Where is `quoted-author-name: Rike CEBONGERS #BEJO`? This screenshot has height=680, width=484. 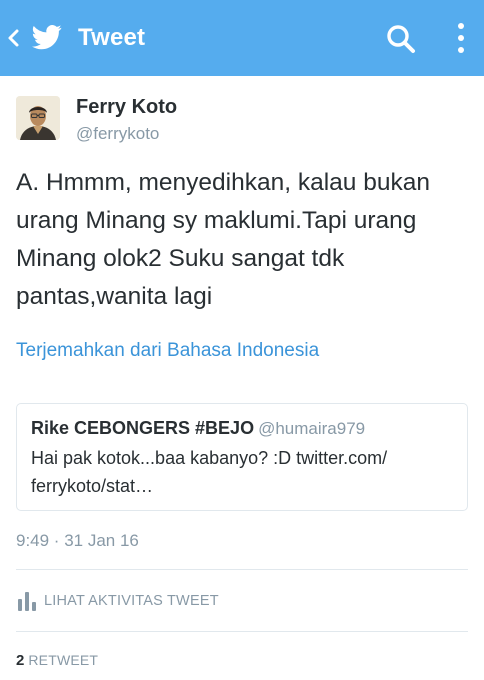
quoted-author-name: Rike CEBONGERS #BEJO is located at coordinates (143, 428).